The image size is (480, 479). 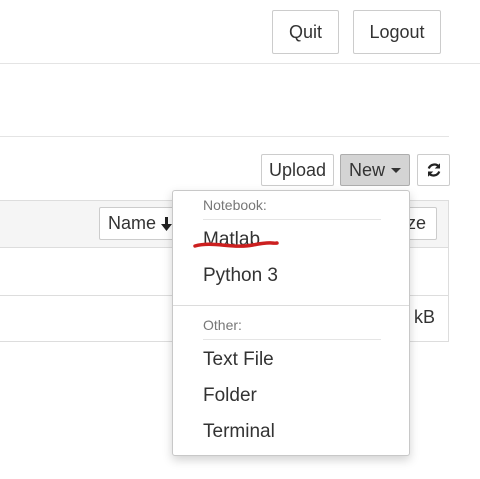 I want to click on quit-button: Quit, so click(x=305, y=32).